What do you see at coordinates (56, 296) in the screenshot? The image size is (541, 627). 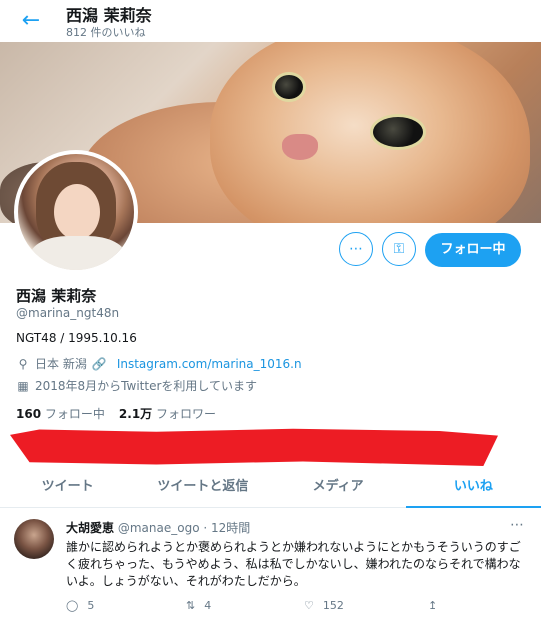 I see `profile-name: 西潟 茉莉奈` at bounding box center [56, 296].